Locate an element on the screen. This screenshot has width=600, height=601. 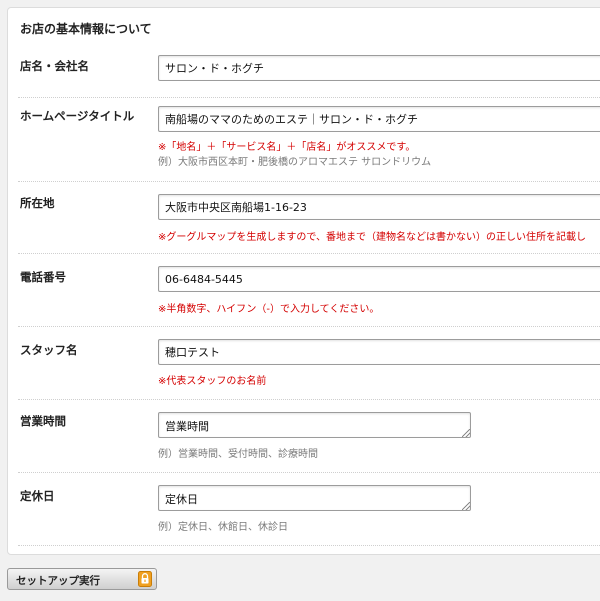
phone-label: 電話番号 is located at coordinates (43, 277).